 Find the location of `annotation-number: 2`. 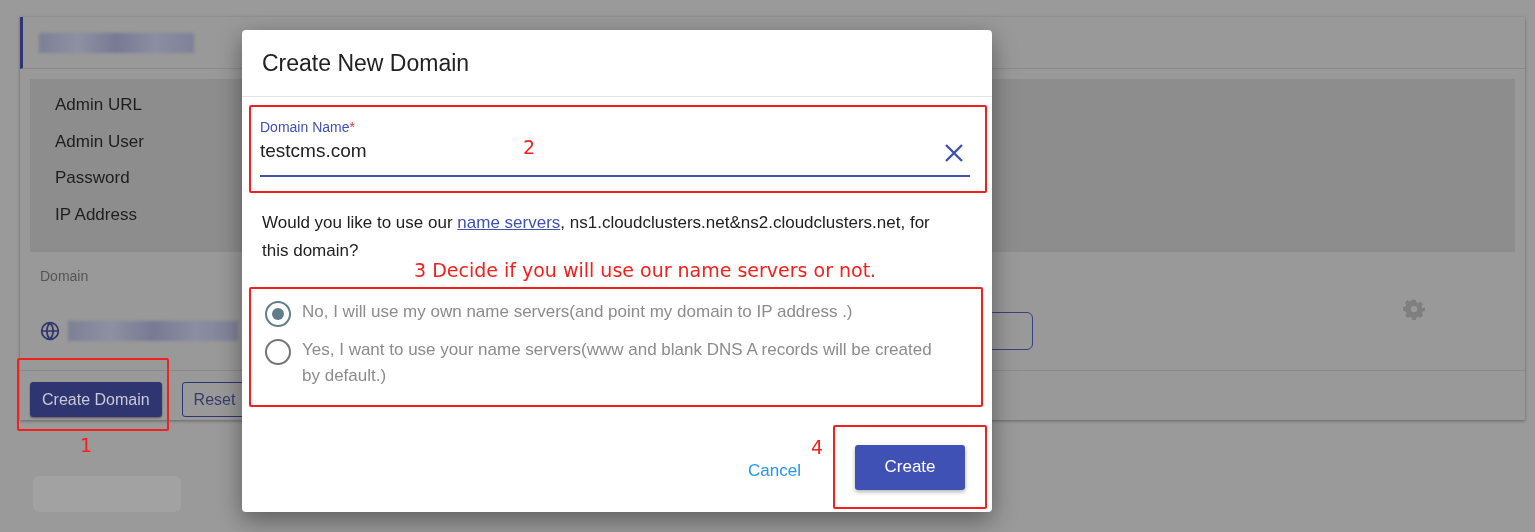

annotation-number: 2 is located at coordinates (529, 147).